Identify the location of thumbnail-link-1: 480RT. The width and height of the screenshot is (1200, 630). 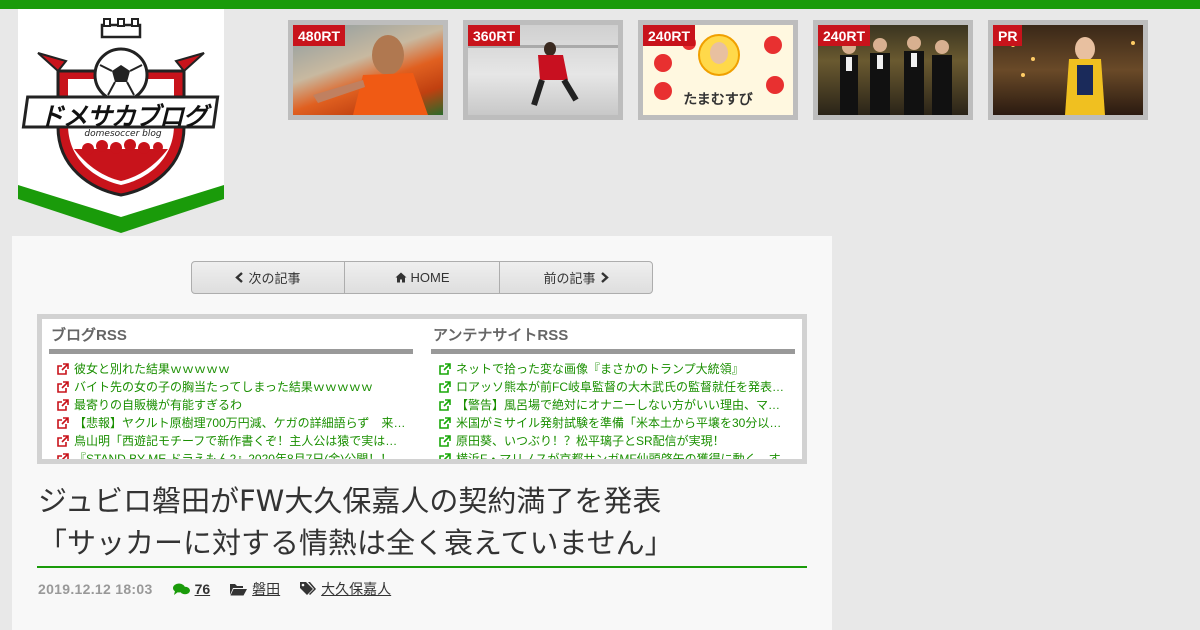
(368, 70).